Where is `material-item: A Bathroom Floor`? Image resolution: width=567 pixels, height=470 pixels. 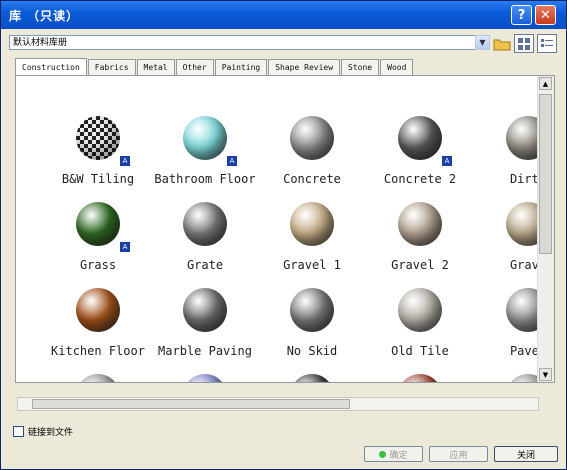
material-item: A Bathroom Floor is located at coordinates (205, 151).